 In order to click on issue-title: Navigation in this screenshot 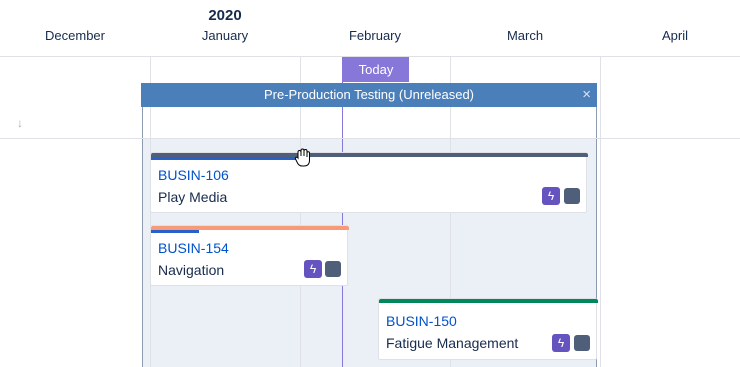, I will do `click(191, 270)`.